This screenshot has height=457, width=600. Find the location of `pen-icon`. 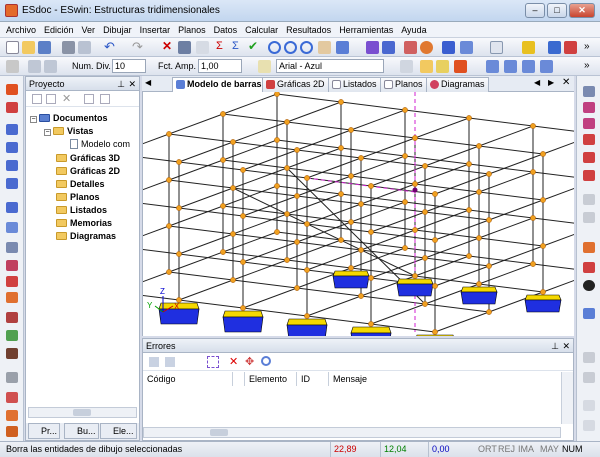

pen-icon is located at coordinates (202, 47).